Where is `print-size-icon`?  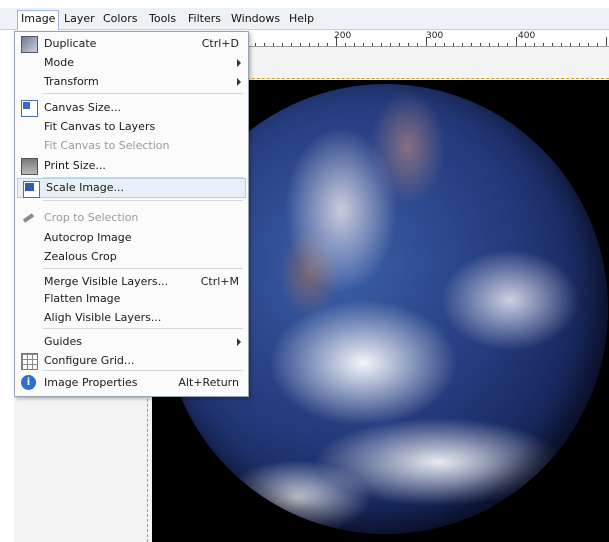 print-size-icon is located at coordinates (29, 166).